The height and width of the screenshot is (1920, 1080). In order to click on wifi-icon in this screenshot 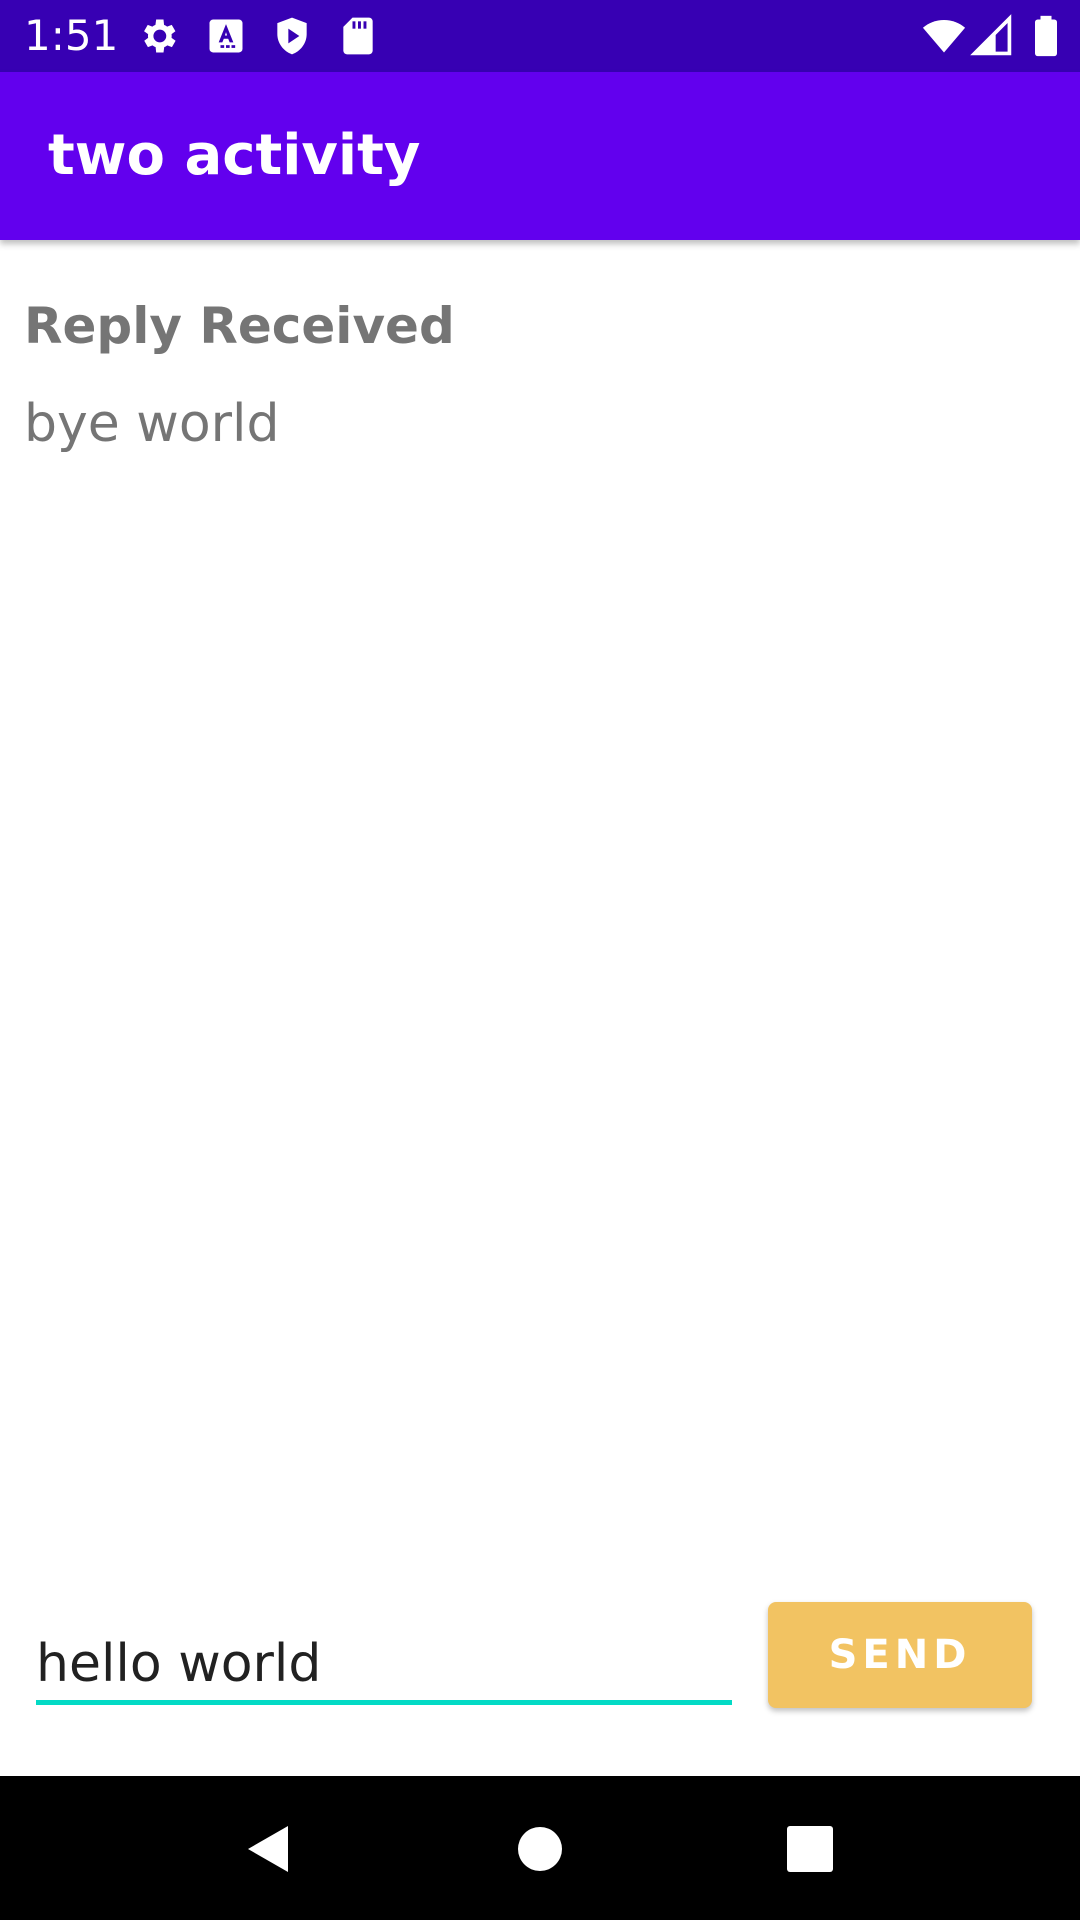, I will do `click(944, 36)`.